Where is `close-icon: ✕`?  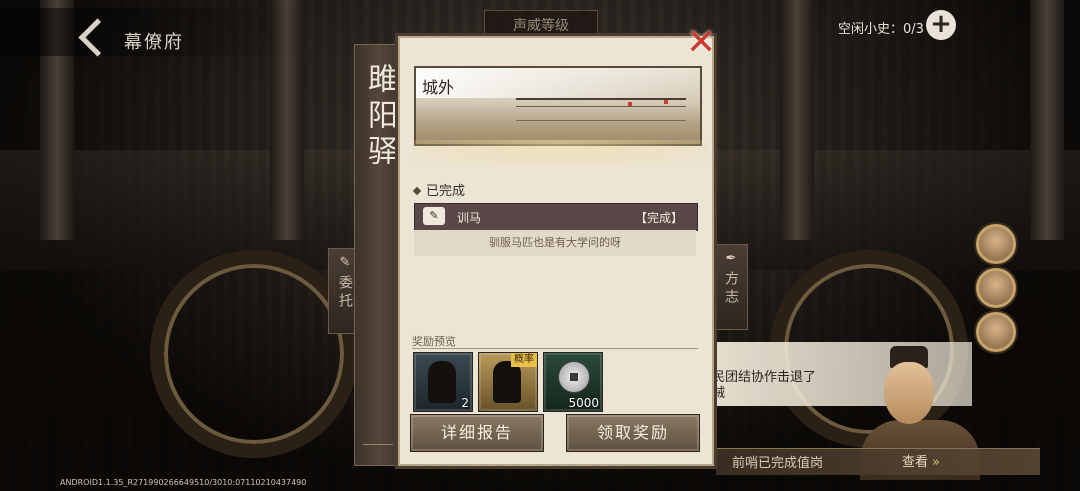
close-icon: ✕ is located at coordinates (701, 43).